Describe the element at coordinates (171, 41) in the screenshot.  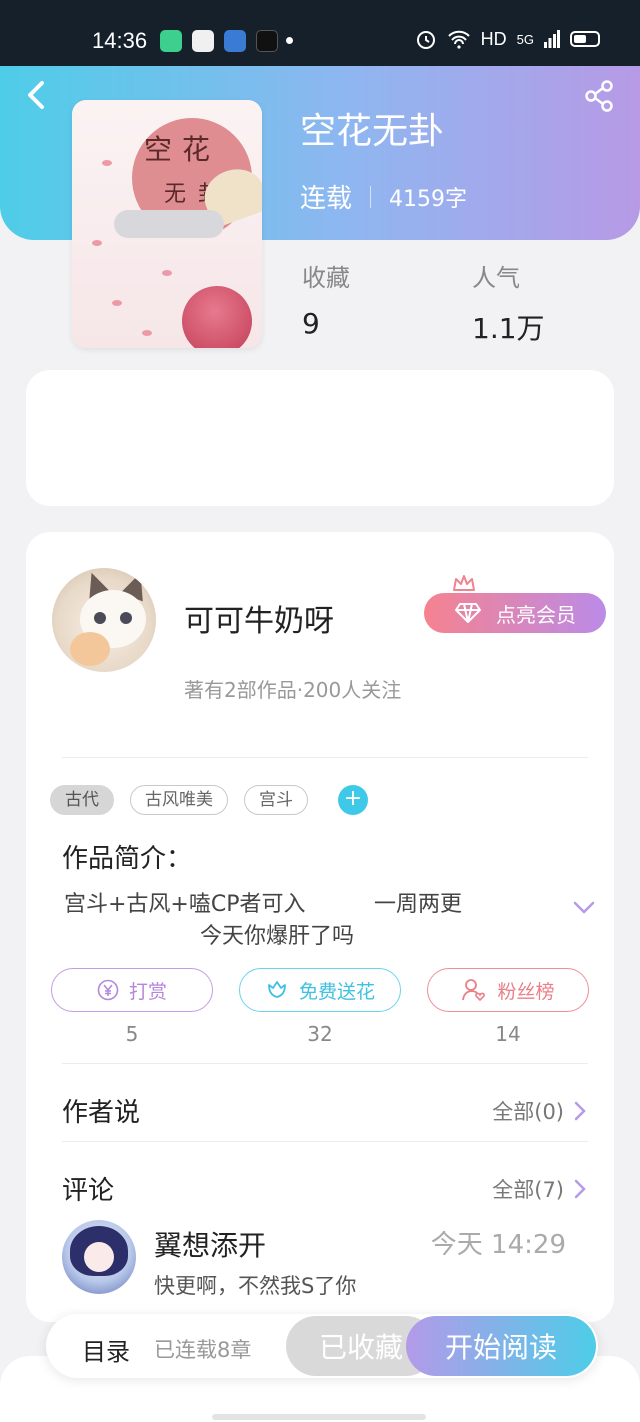
I see `green-app-icon` at that location.